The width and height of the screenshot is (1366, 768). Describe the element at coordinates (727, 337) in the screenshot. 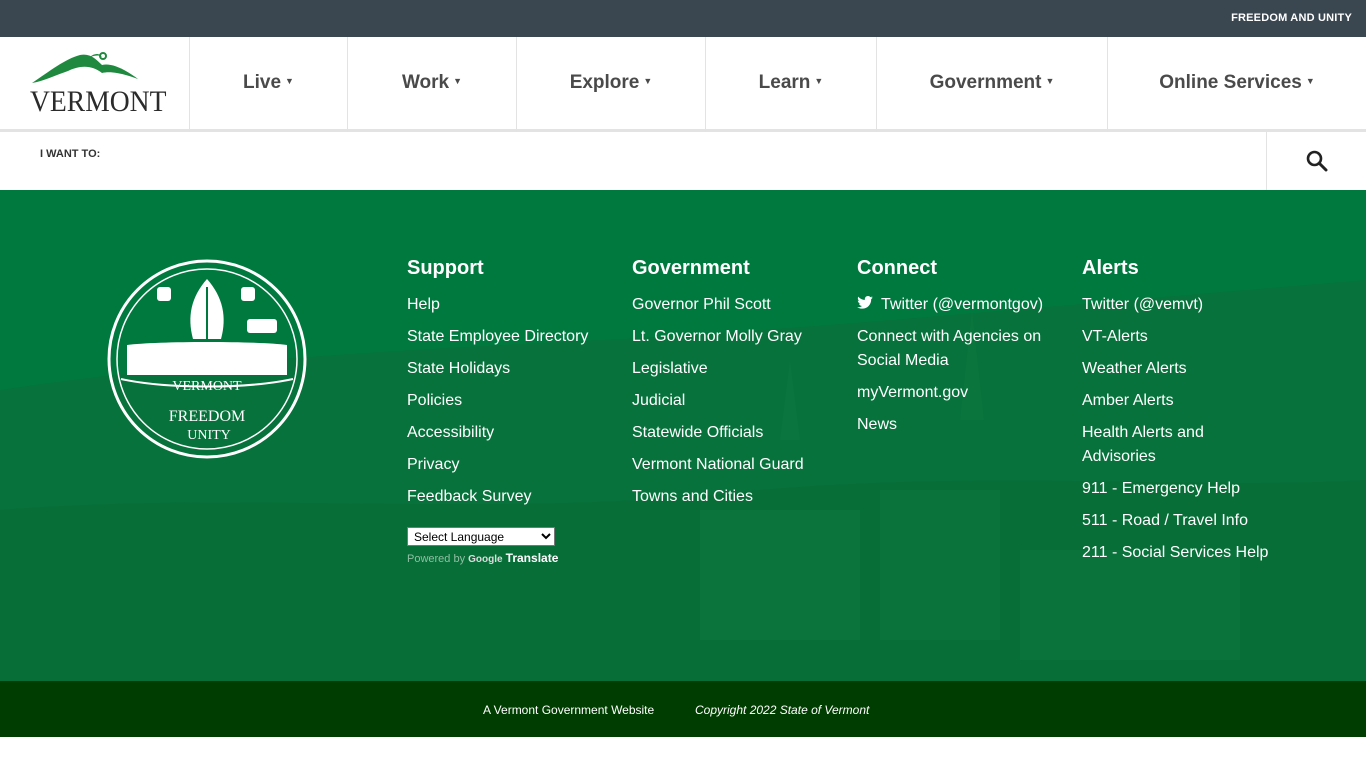

I see `government-link-lt-governor: Lt. Governor Molly Gray` at that location.